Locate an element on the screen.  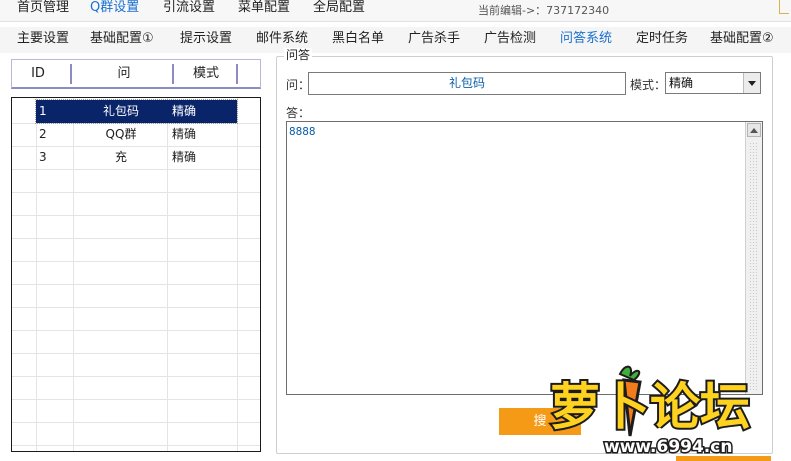
table-row: 2 QQ群 精确 is located at coordinates (136, 134).